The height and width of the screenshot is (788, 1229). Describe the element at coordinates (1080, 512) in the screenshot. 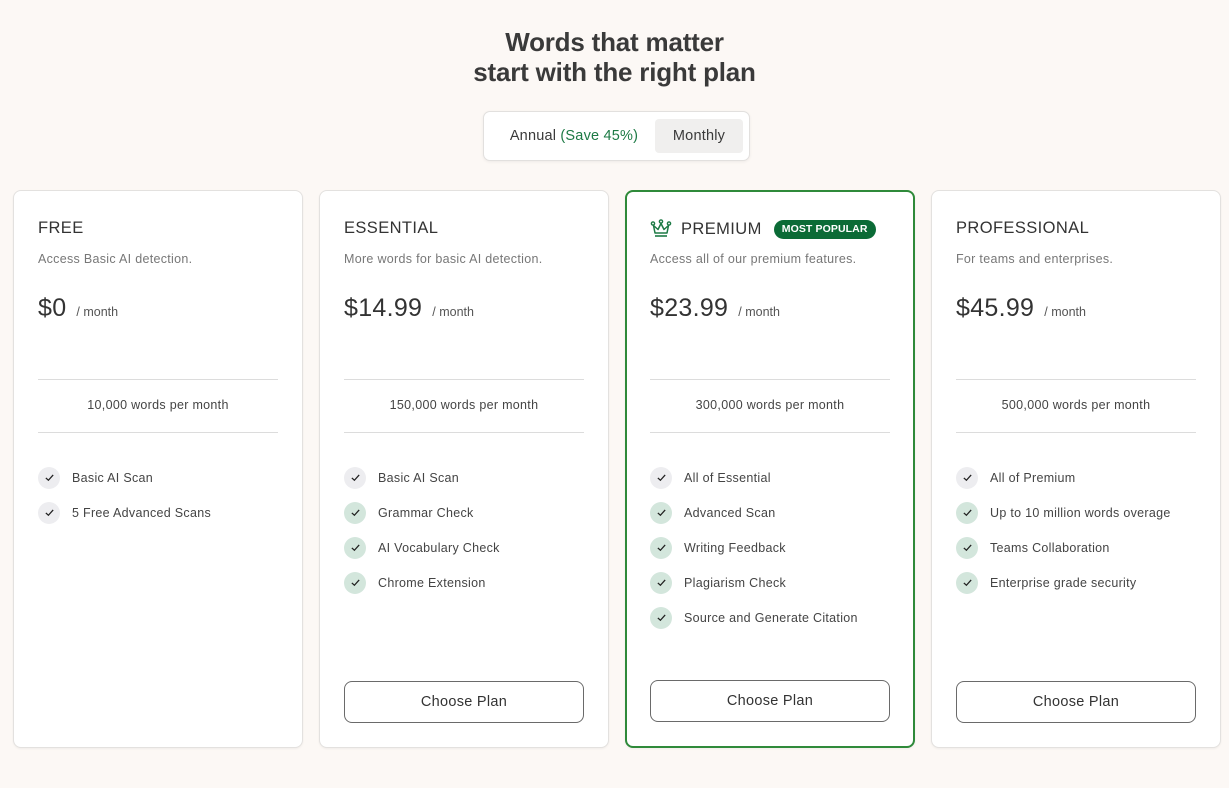

I see `feature-label: Up to 10 million words overage` at that location.